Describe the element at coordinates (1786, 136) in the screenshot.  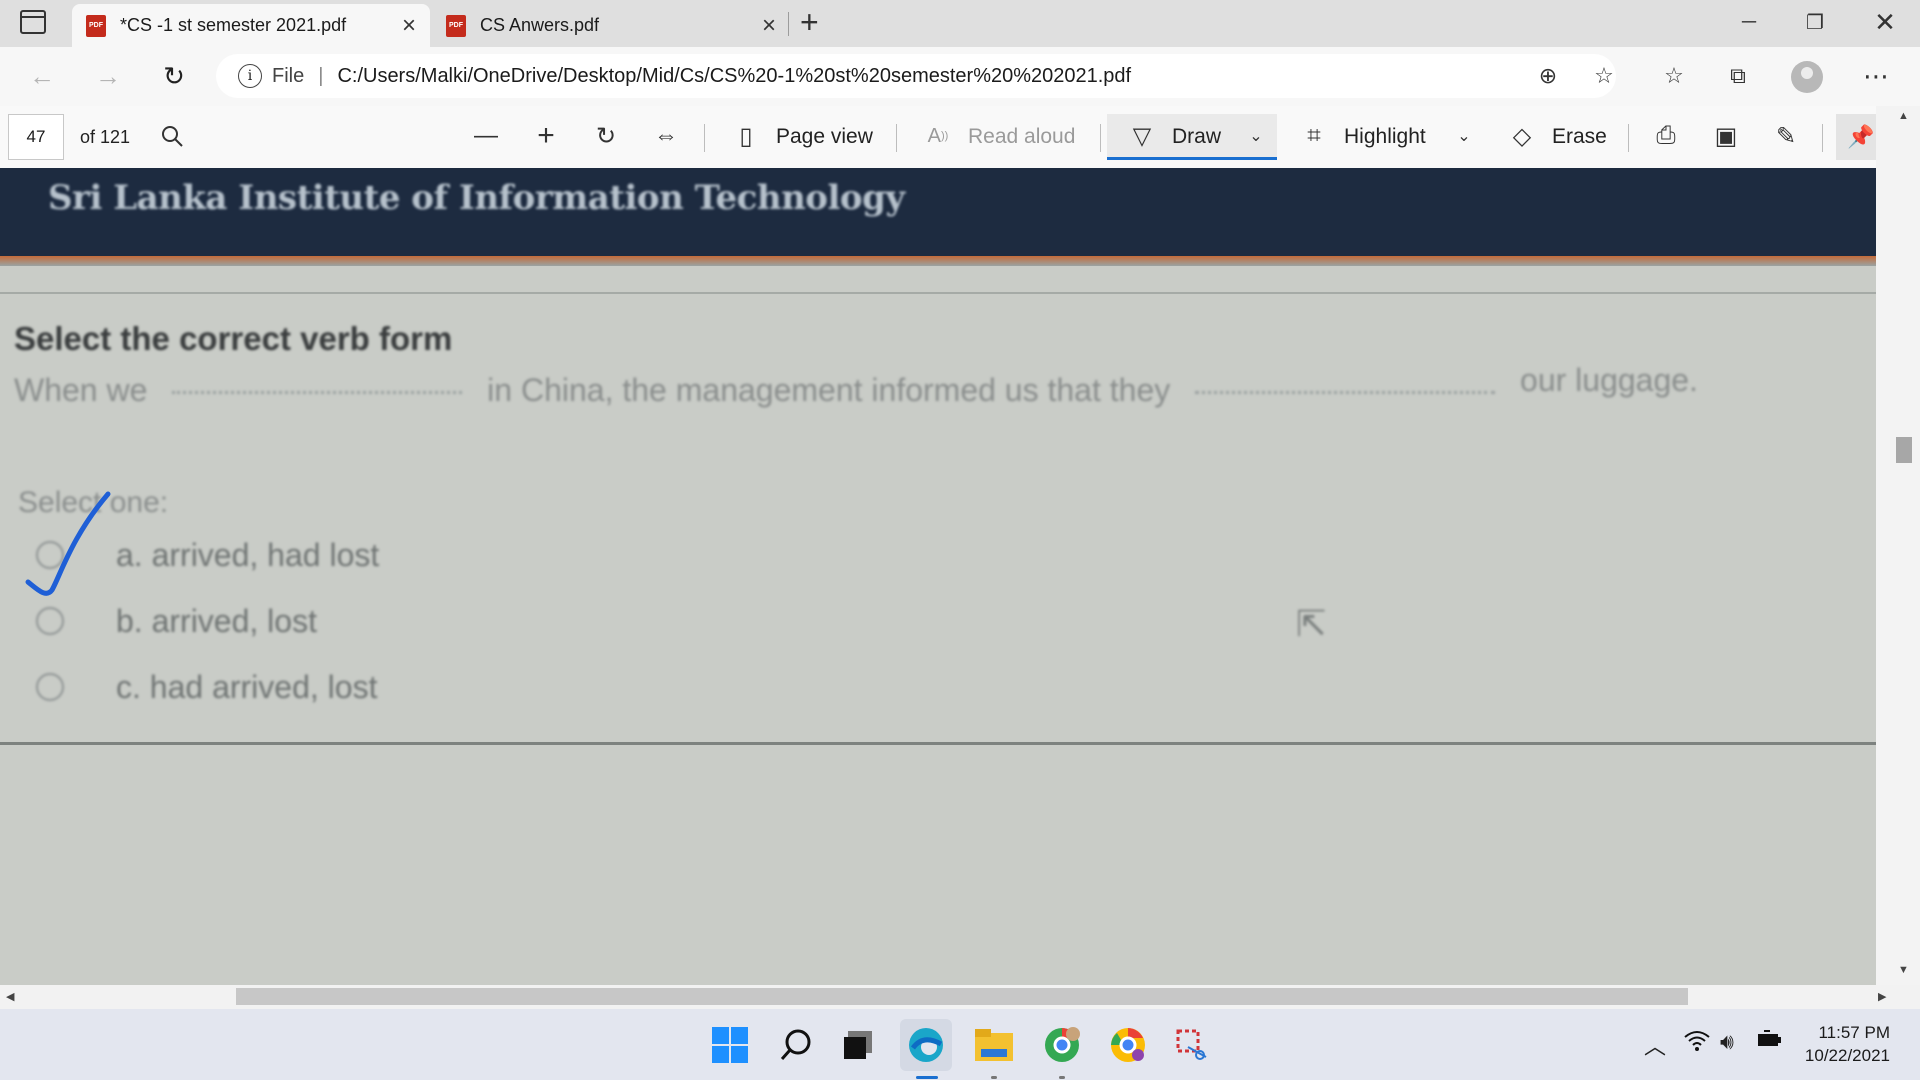
I see `save-as-icon: ✎` at that location.